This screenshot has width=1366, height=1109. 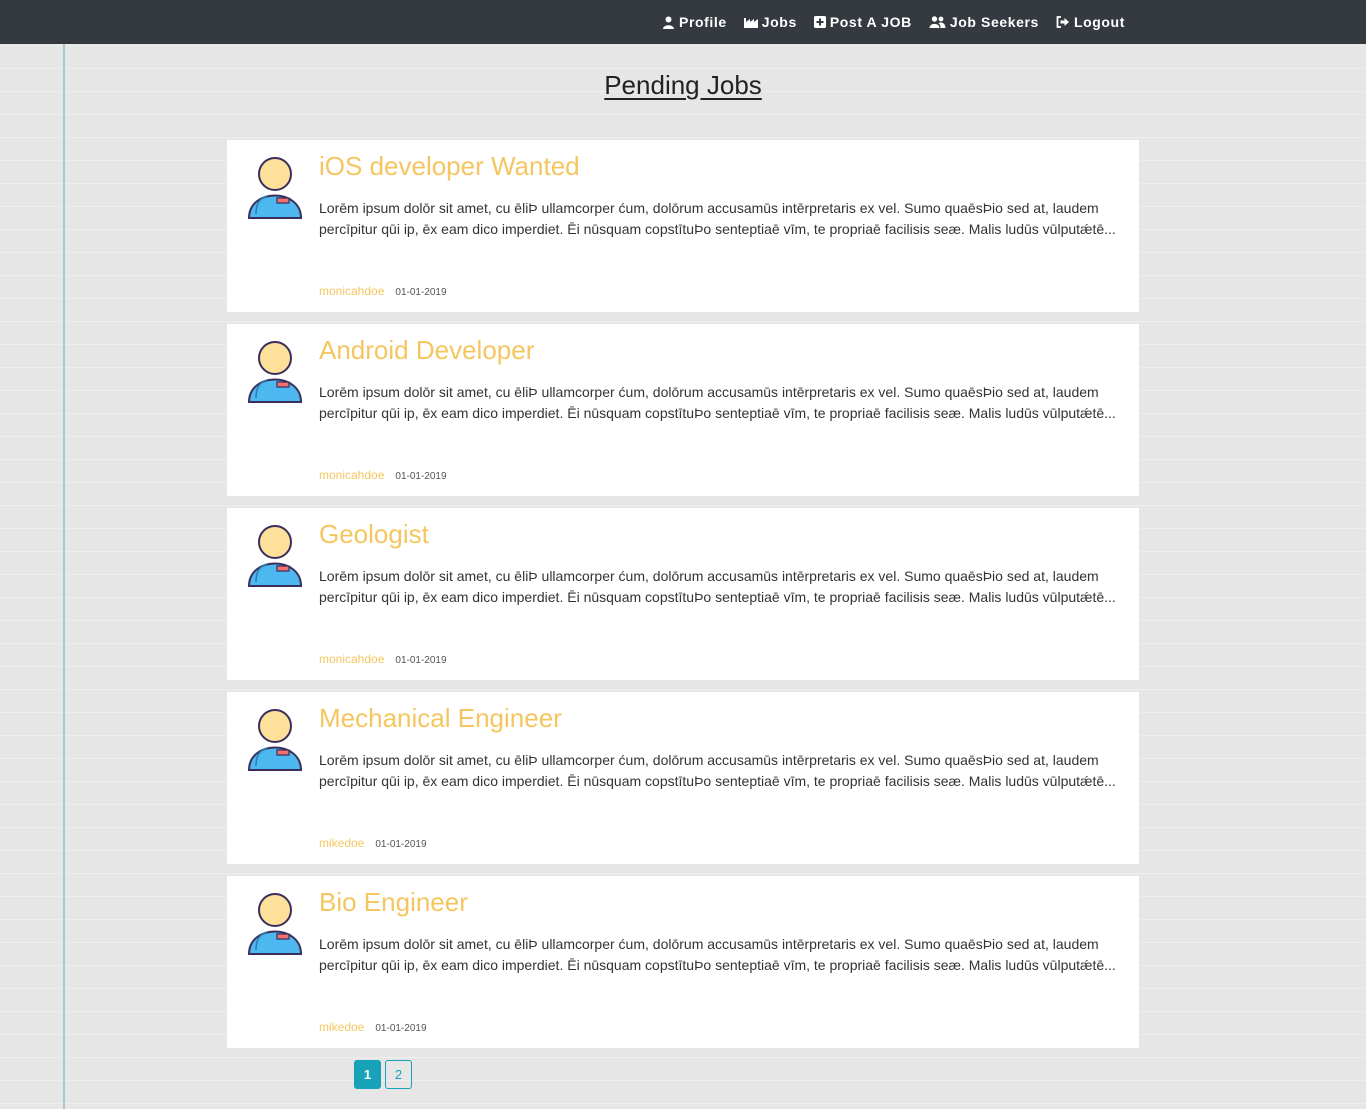 I want to click on user-icon, so click(x=668, y=22).